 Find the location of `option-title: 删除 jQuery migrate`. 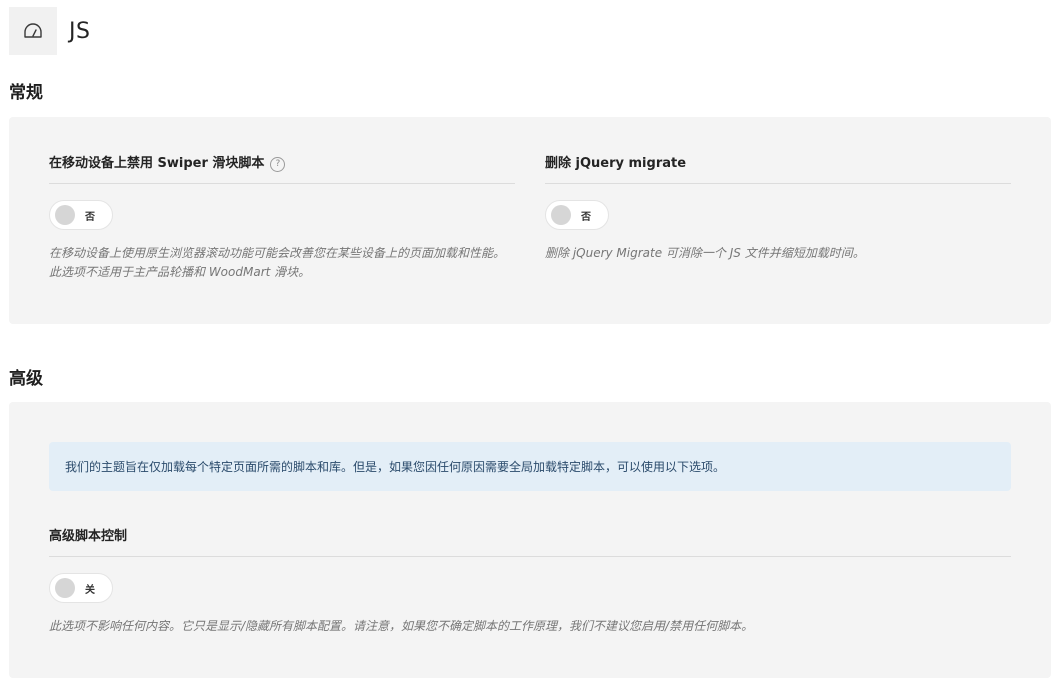

option-title: 删除 jQuery migrate is located at coordinates (778, 168).